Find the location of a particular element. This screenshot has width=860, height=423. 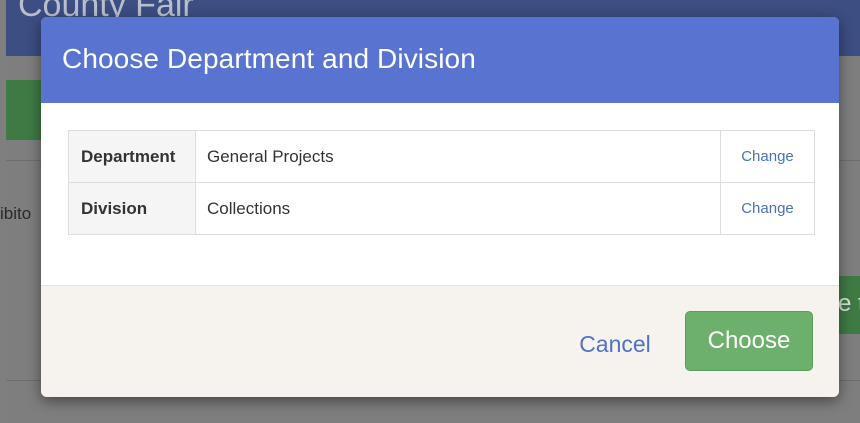

table-row-department: Department General Projects Change is located at coordinates (441, 156).